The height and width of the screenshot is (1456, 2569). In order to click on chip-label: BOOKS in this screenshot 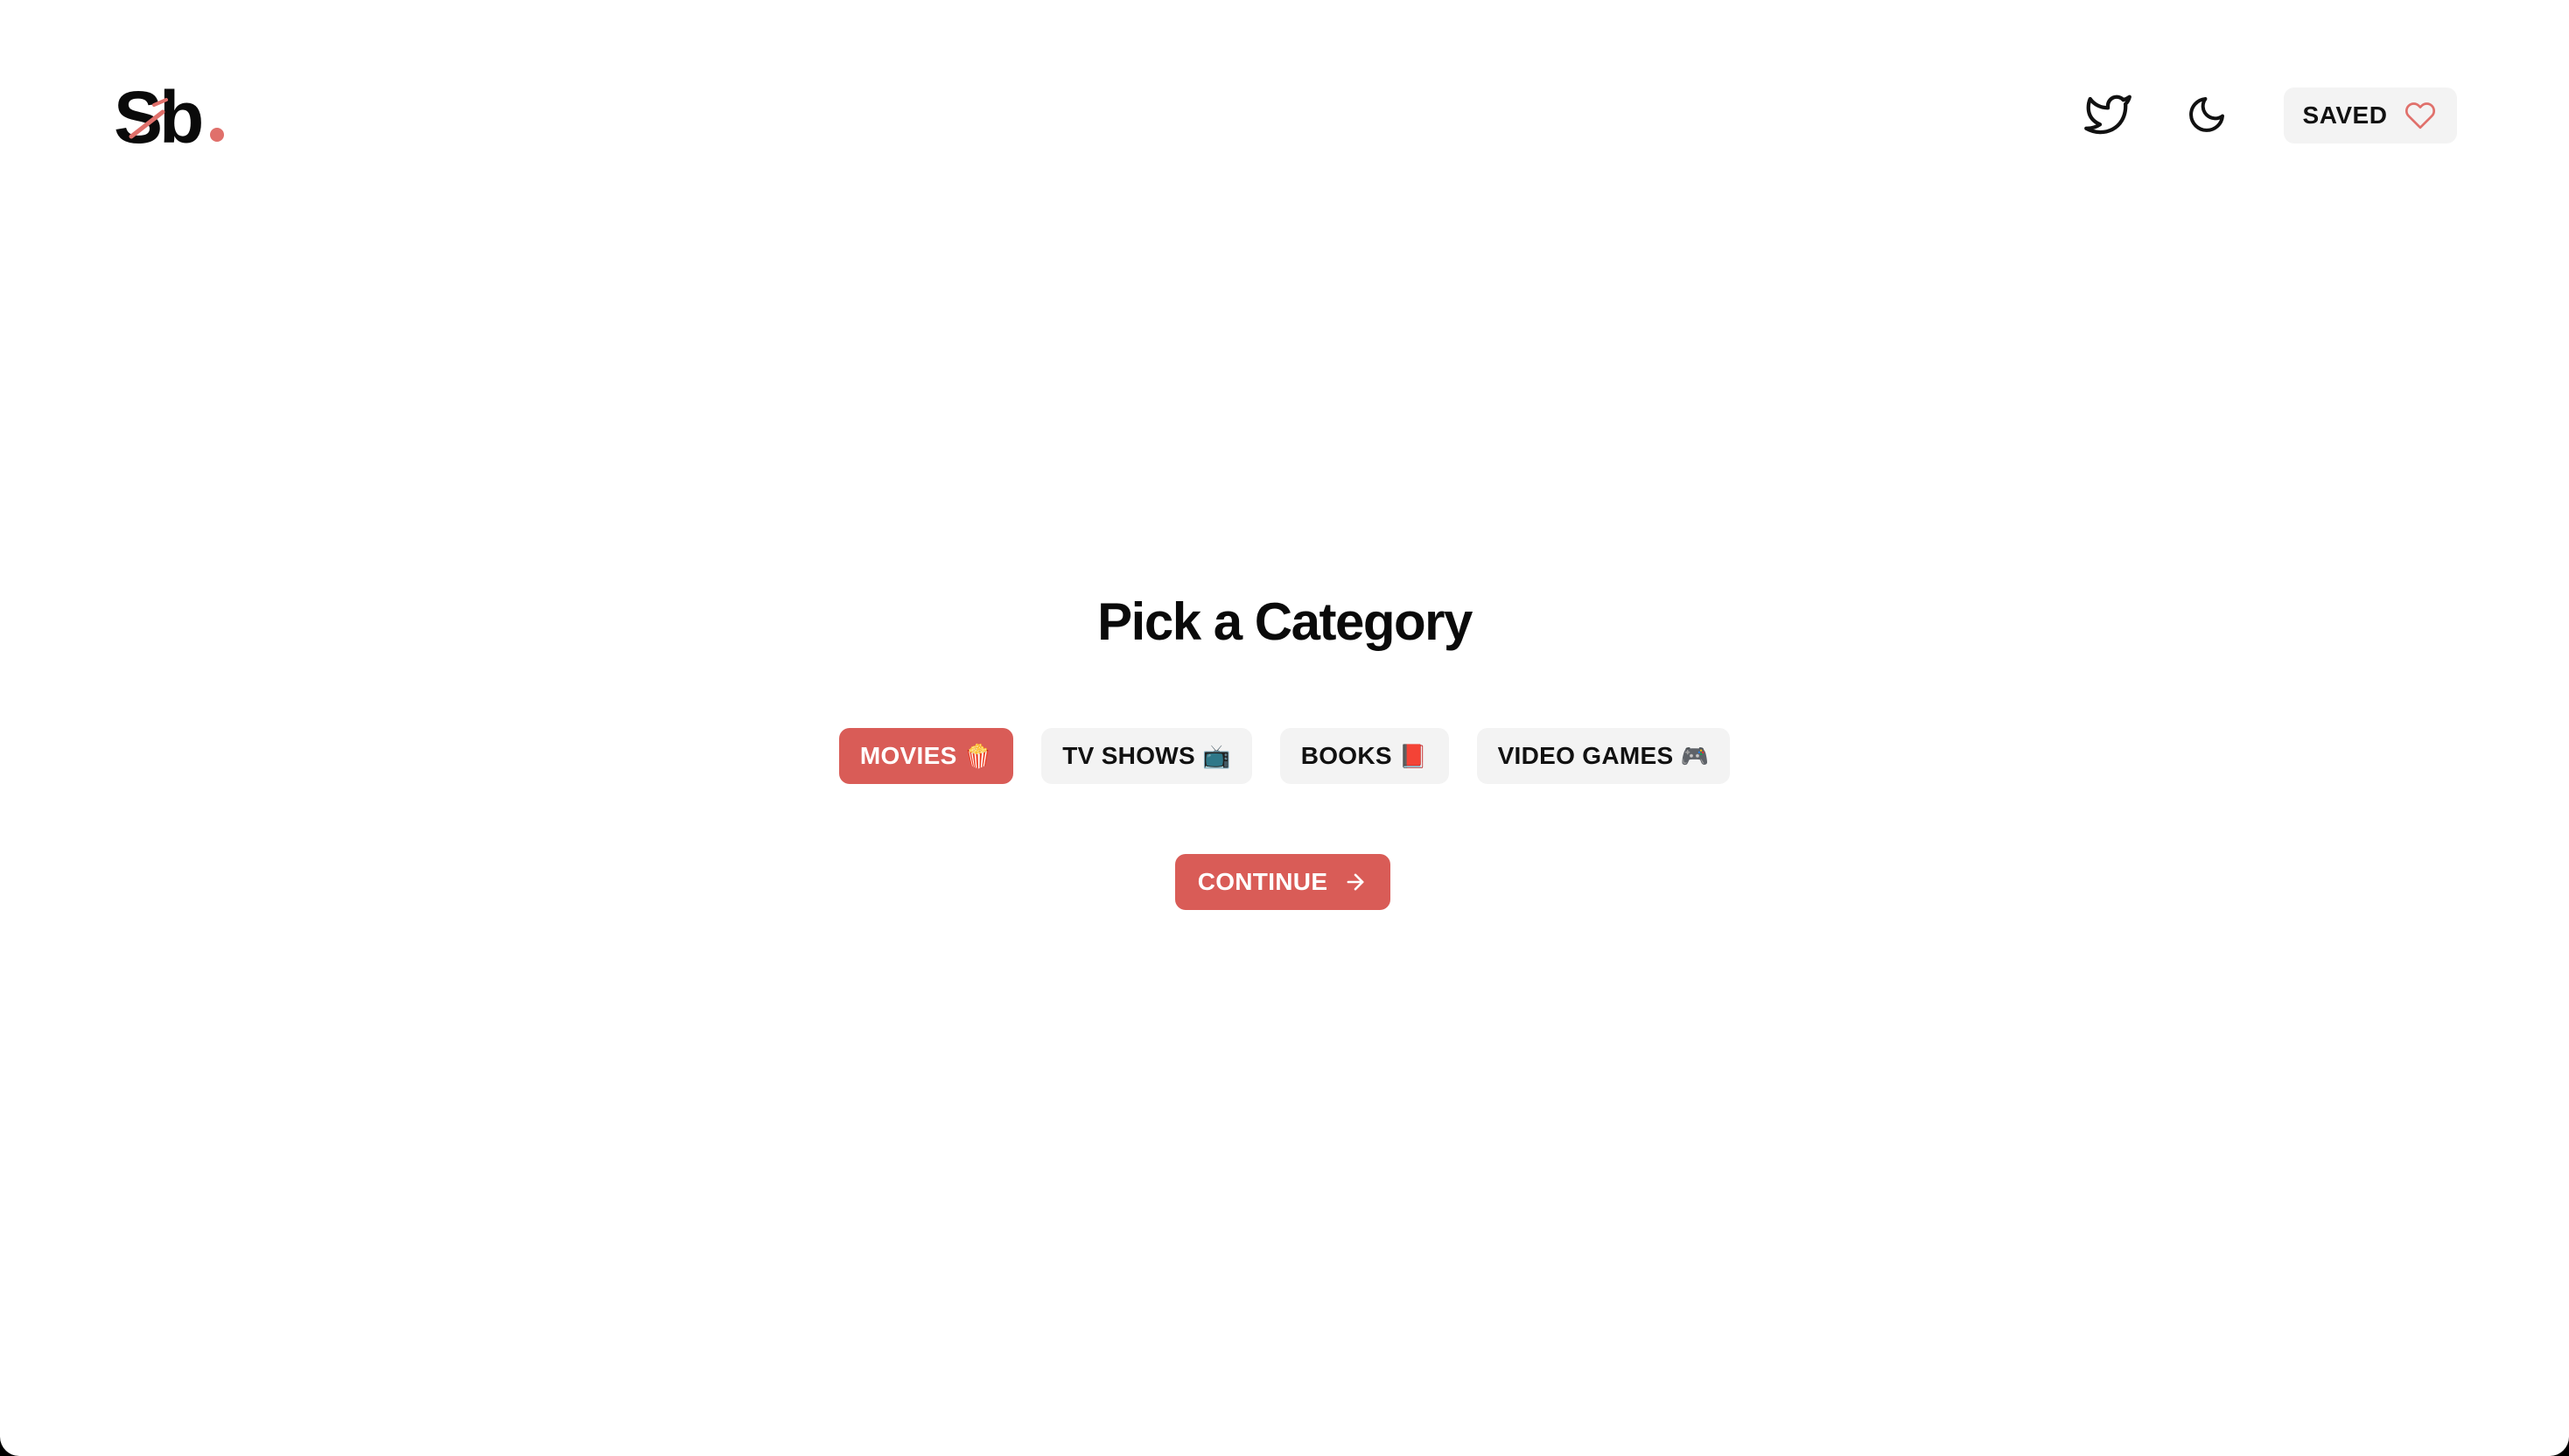, I will do `click(1346, 755)`.